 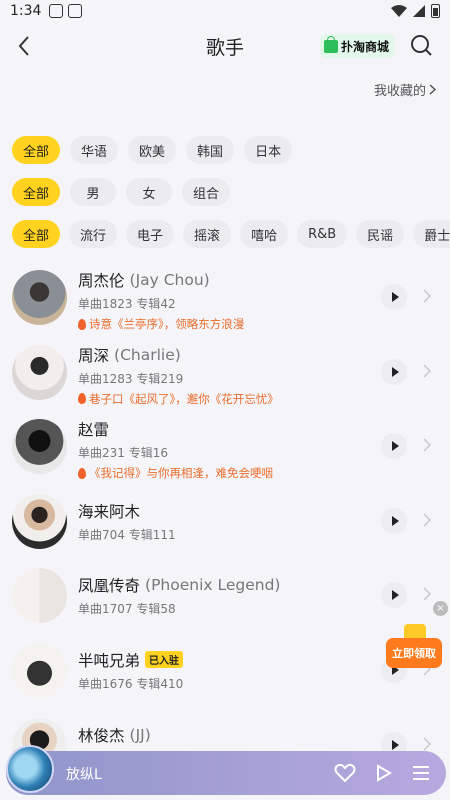 I want to click on chip-region-western: 欧美, so click(x=152, y=150).